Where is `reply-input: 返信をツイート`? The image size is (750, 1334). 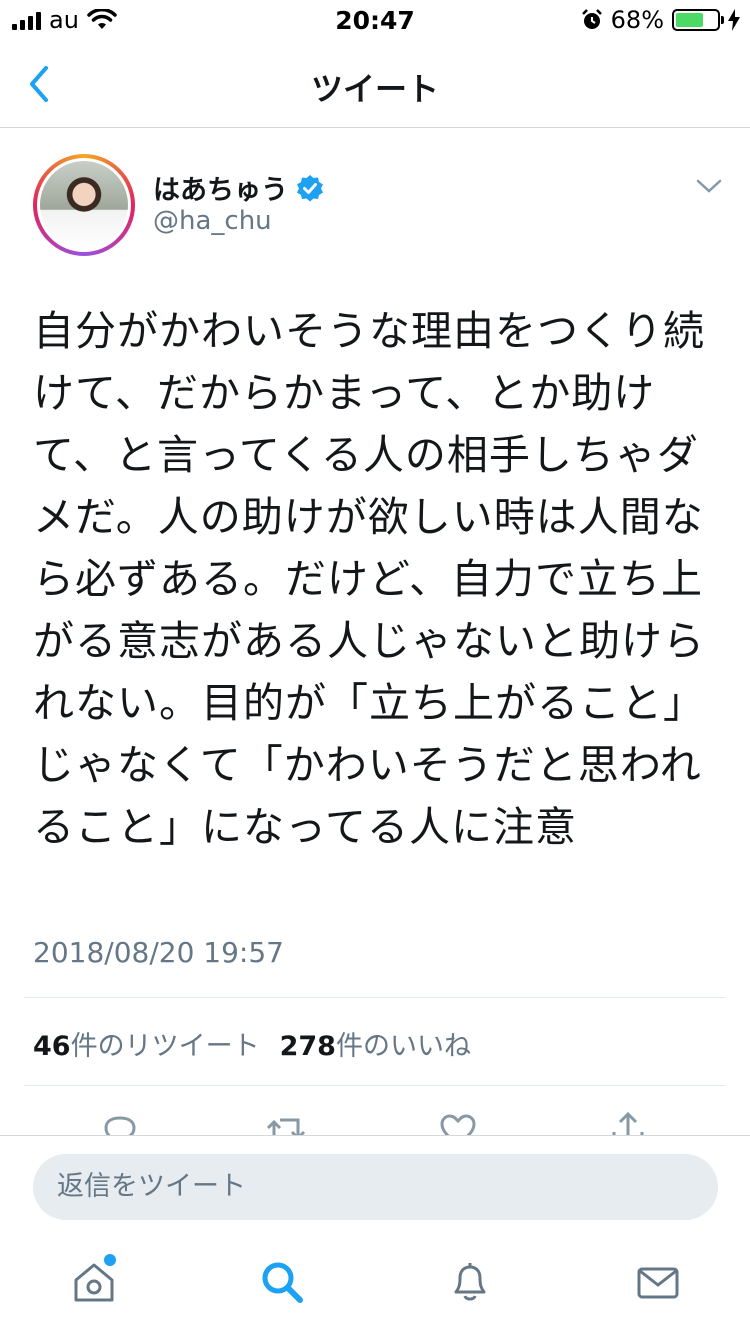 reply-input: 返信をツイート is located at coordinates (375, 1187).